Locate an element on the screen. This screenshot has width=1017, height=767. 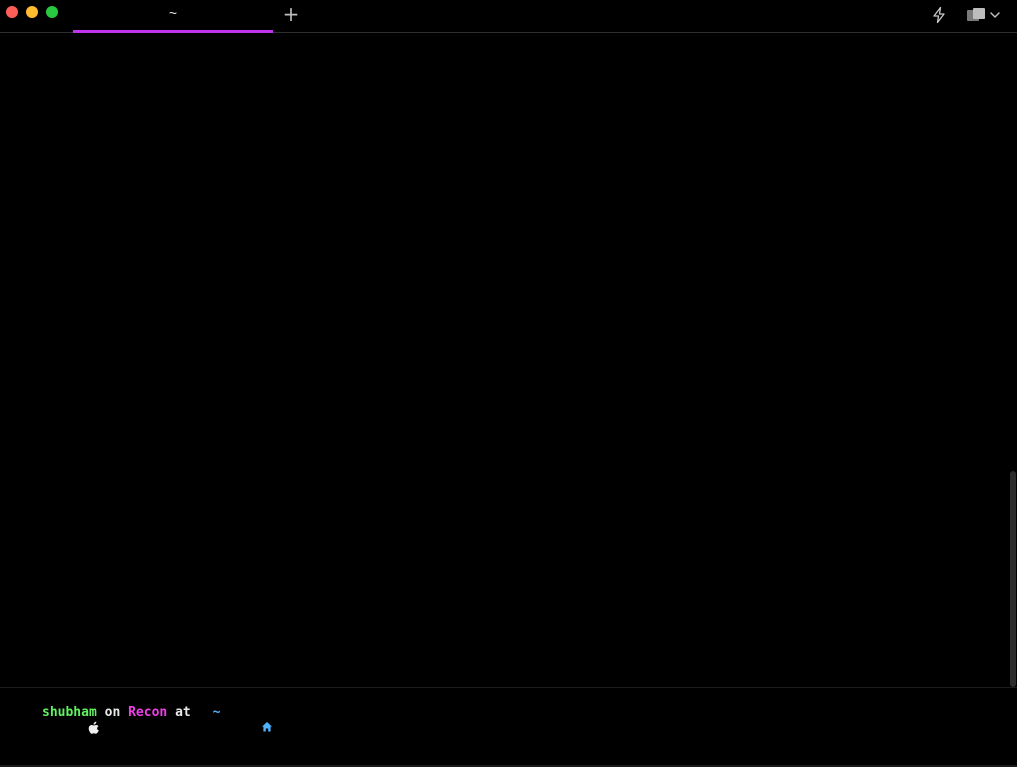
lightning-bolt-icon is located at coordinates (939, 15).